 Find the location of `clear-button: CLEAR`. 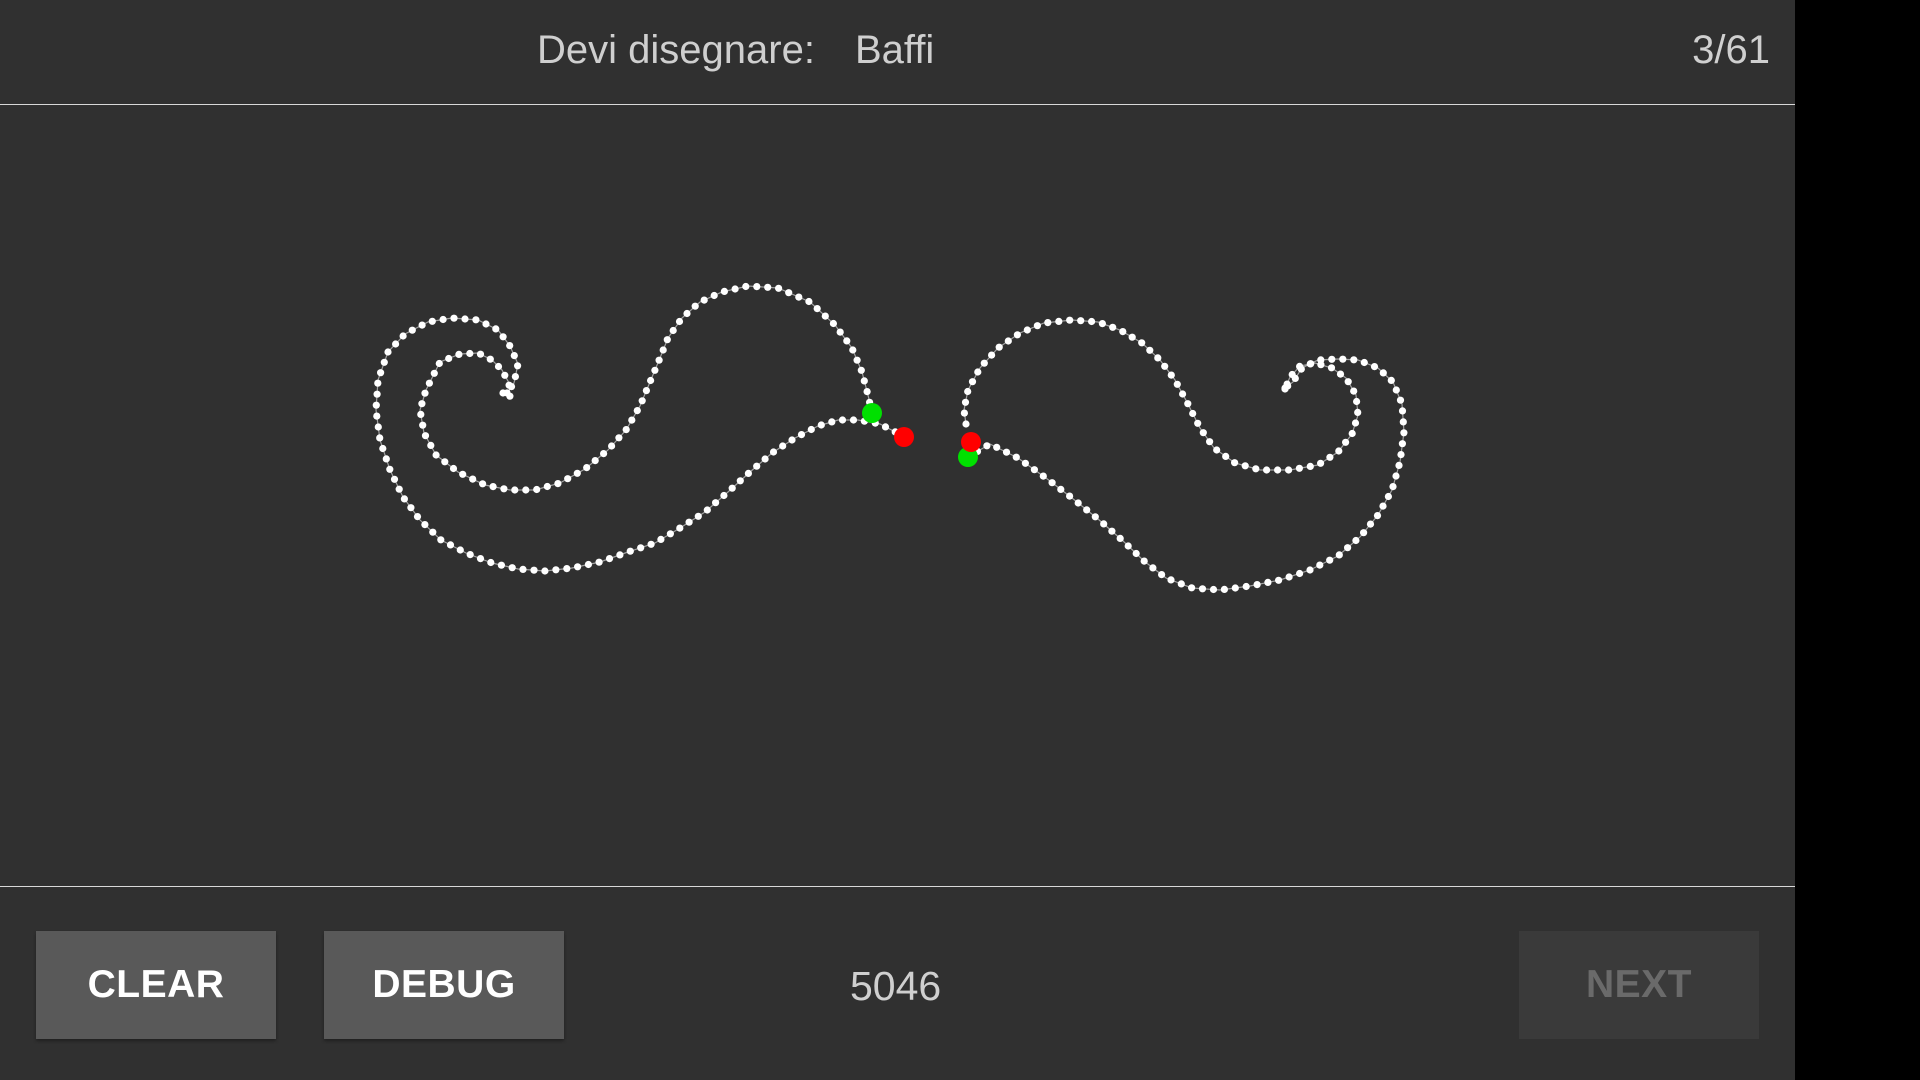

clear-button: CLEAR is located at coordinates (156, 985).